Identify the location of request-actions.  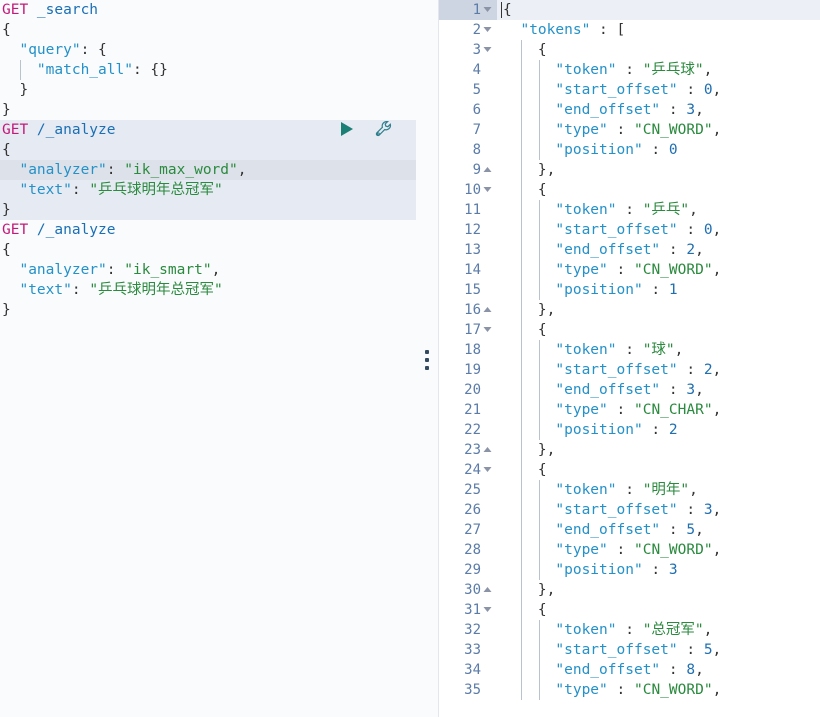
(366, 131).